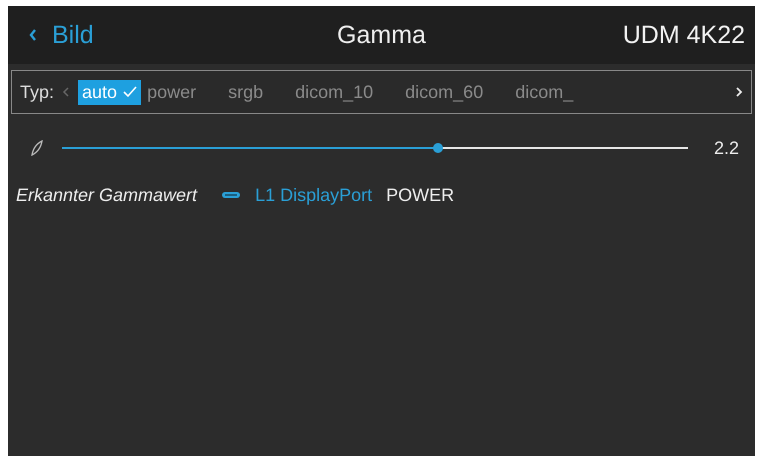  I want to click on check-icon, so click(130, 92).